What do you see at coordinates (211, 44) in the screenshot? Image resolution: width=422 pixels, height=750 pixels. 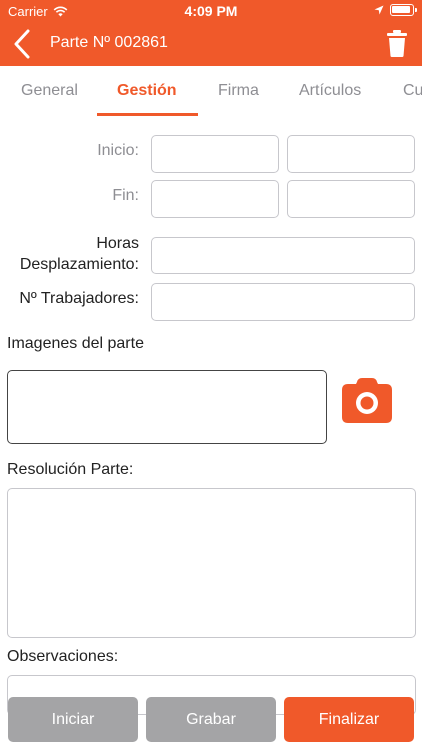 I see `nav-bar: Parte Nº 002861` at bounding box center [211, 44].